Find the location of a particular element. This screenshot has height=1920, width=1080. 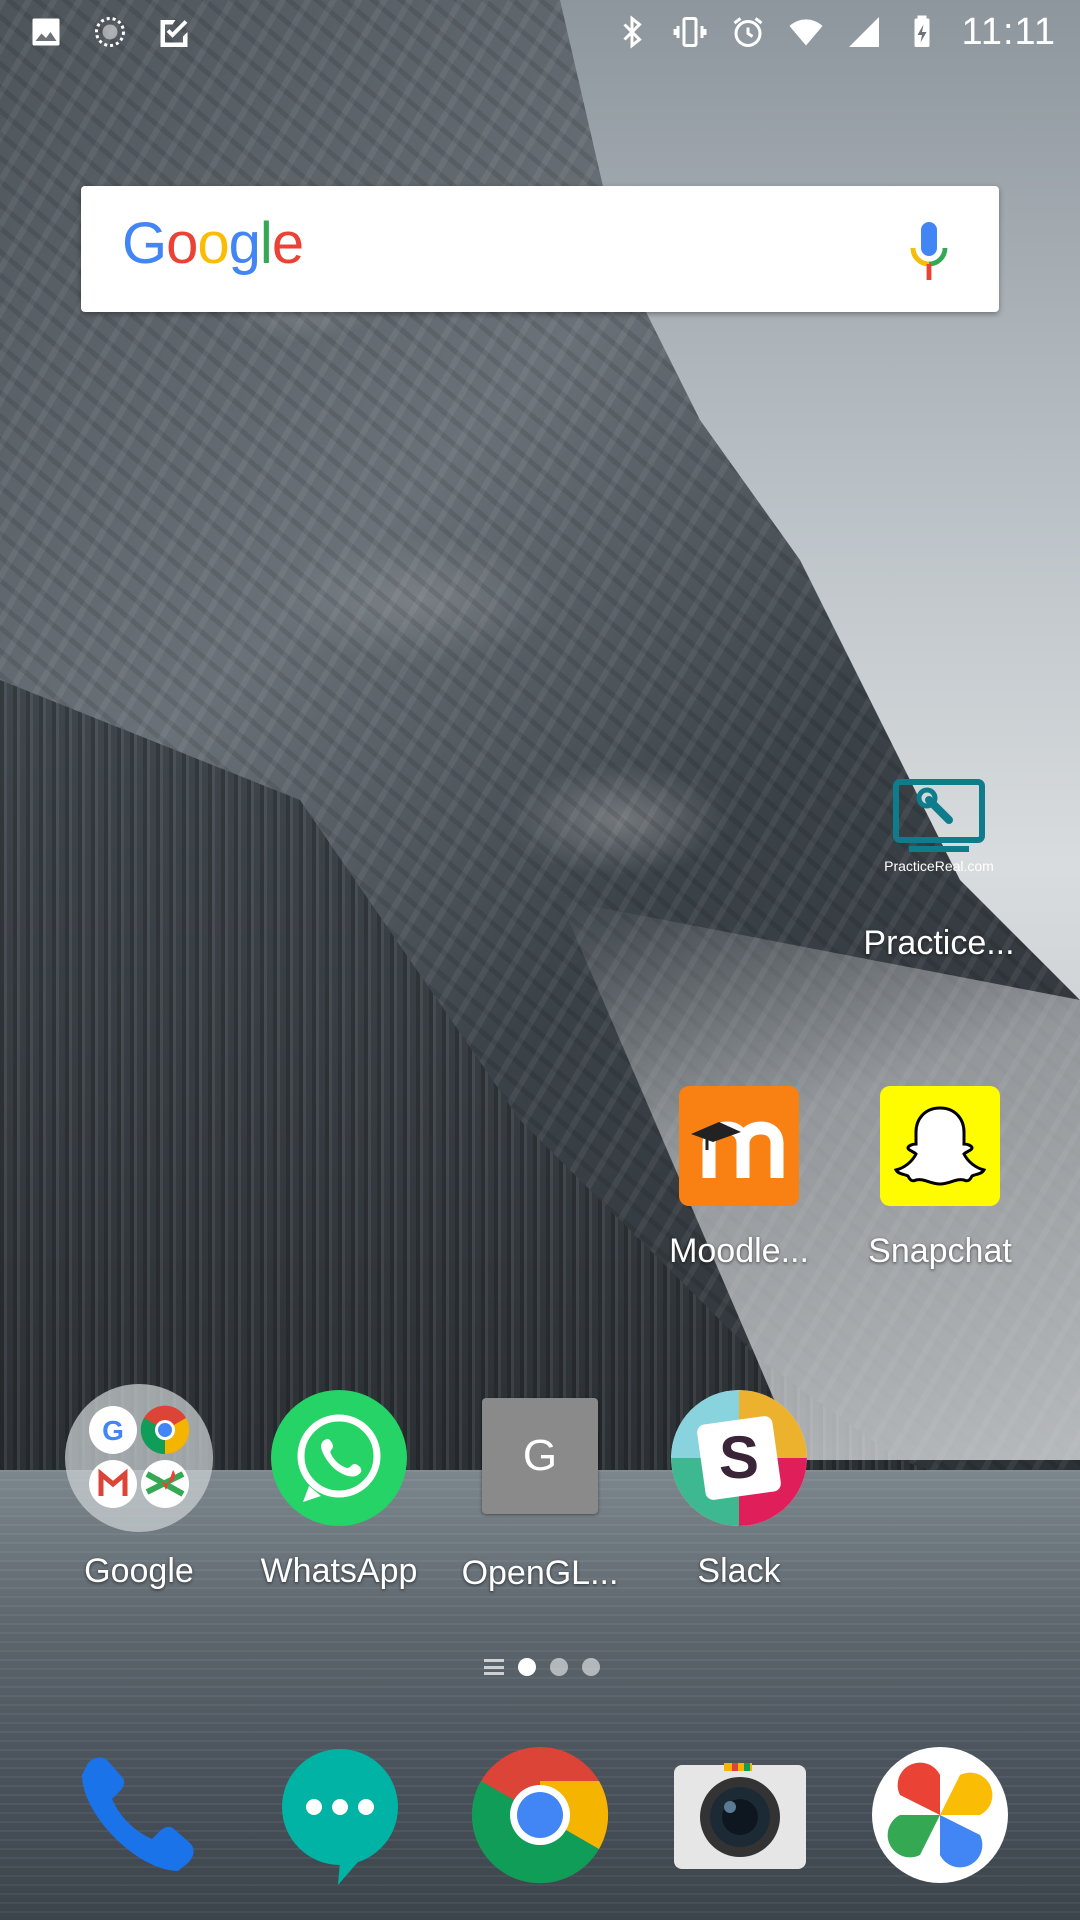

google-logo: Google is located at coordinates (213, 243).